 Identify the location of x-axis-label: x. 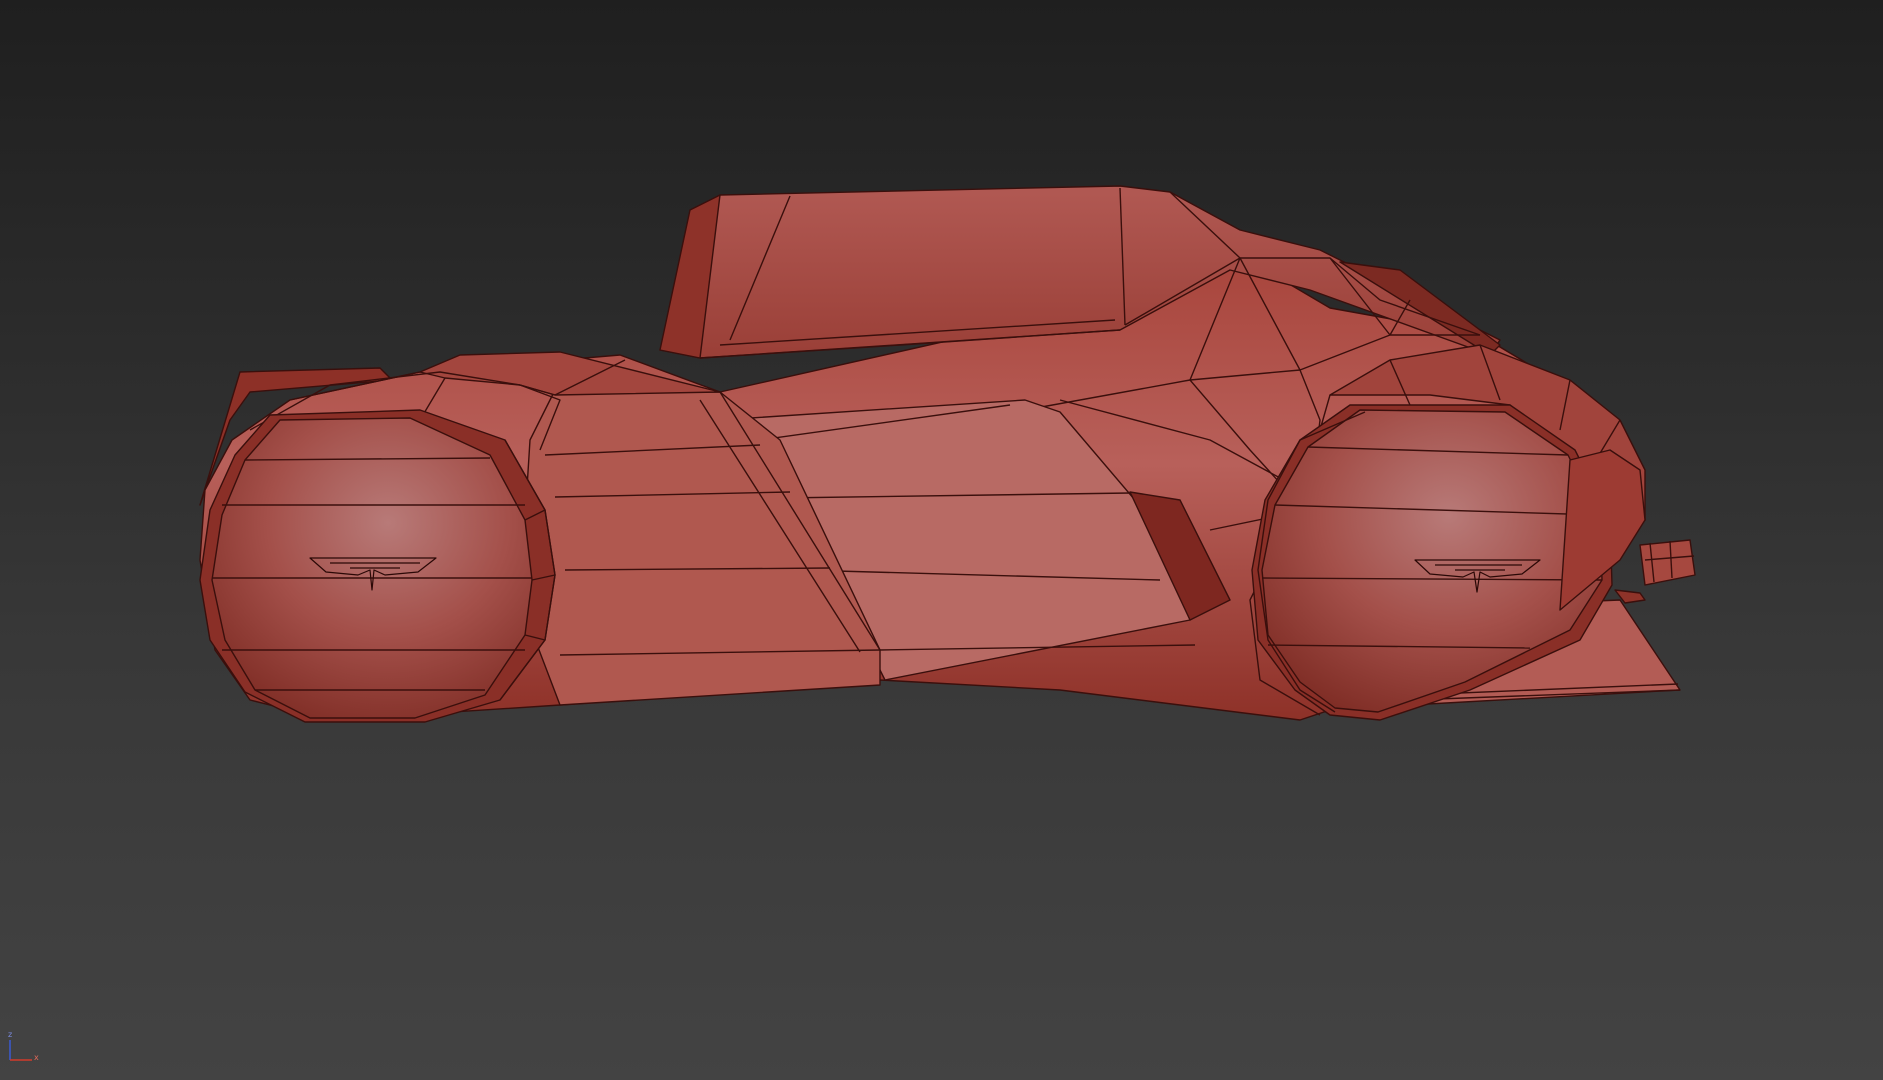
(36, 1057).